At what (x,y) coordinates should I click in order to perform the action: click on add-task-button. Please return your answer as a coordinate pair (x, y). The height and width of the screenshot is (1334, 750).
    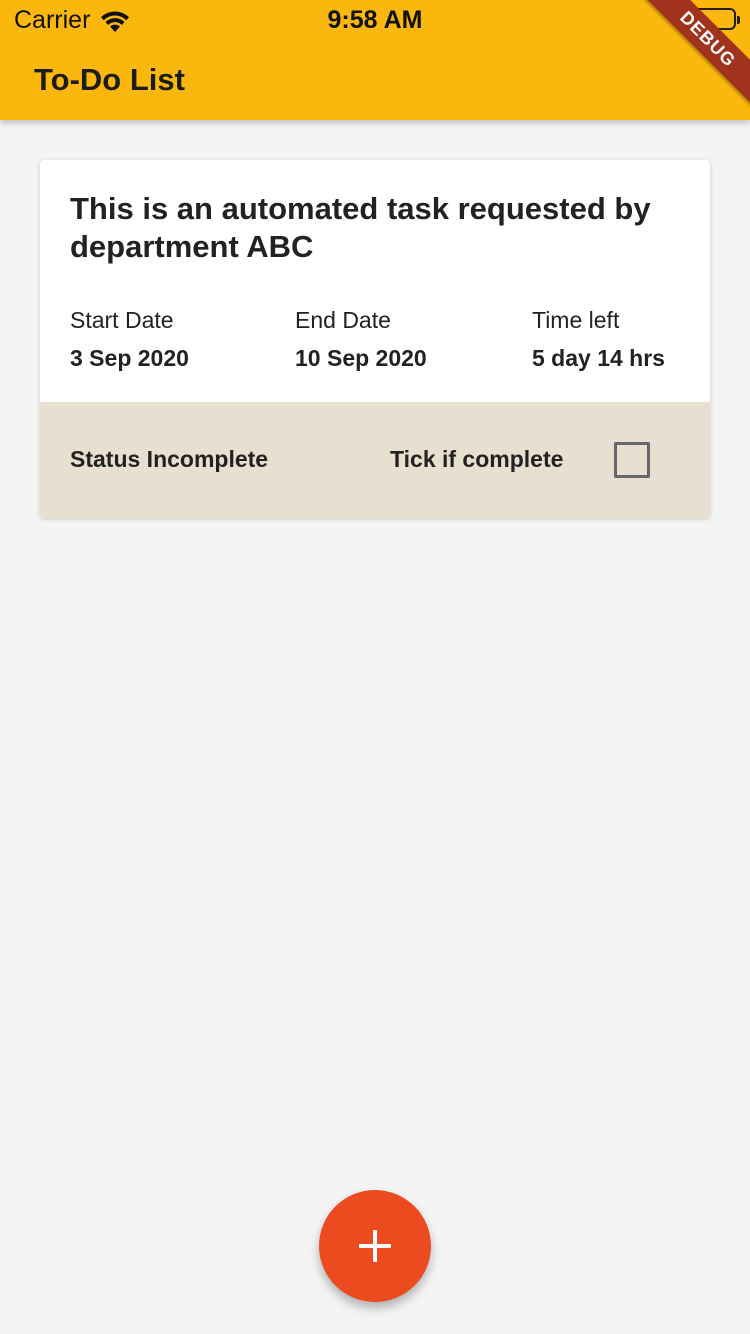
    Looking at the image, I should click on (375, 1246).